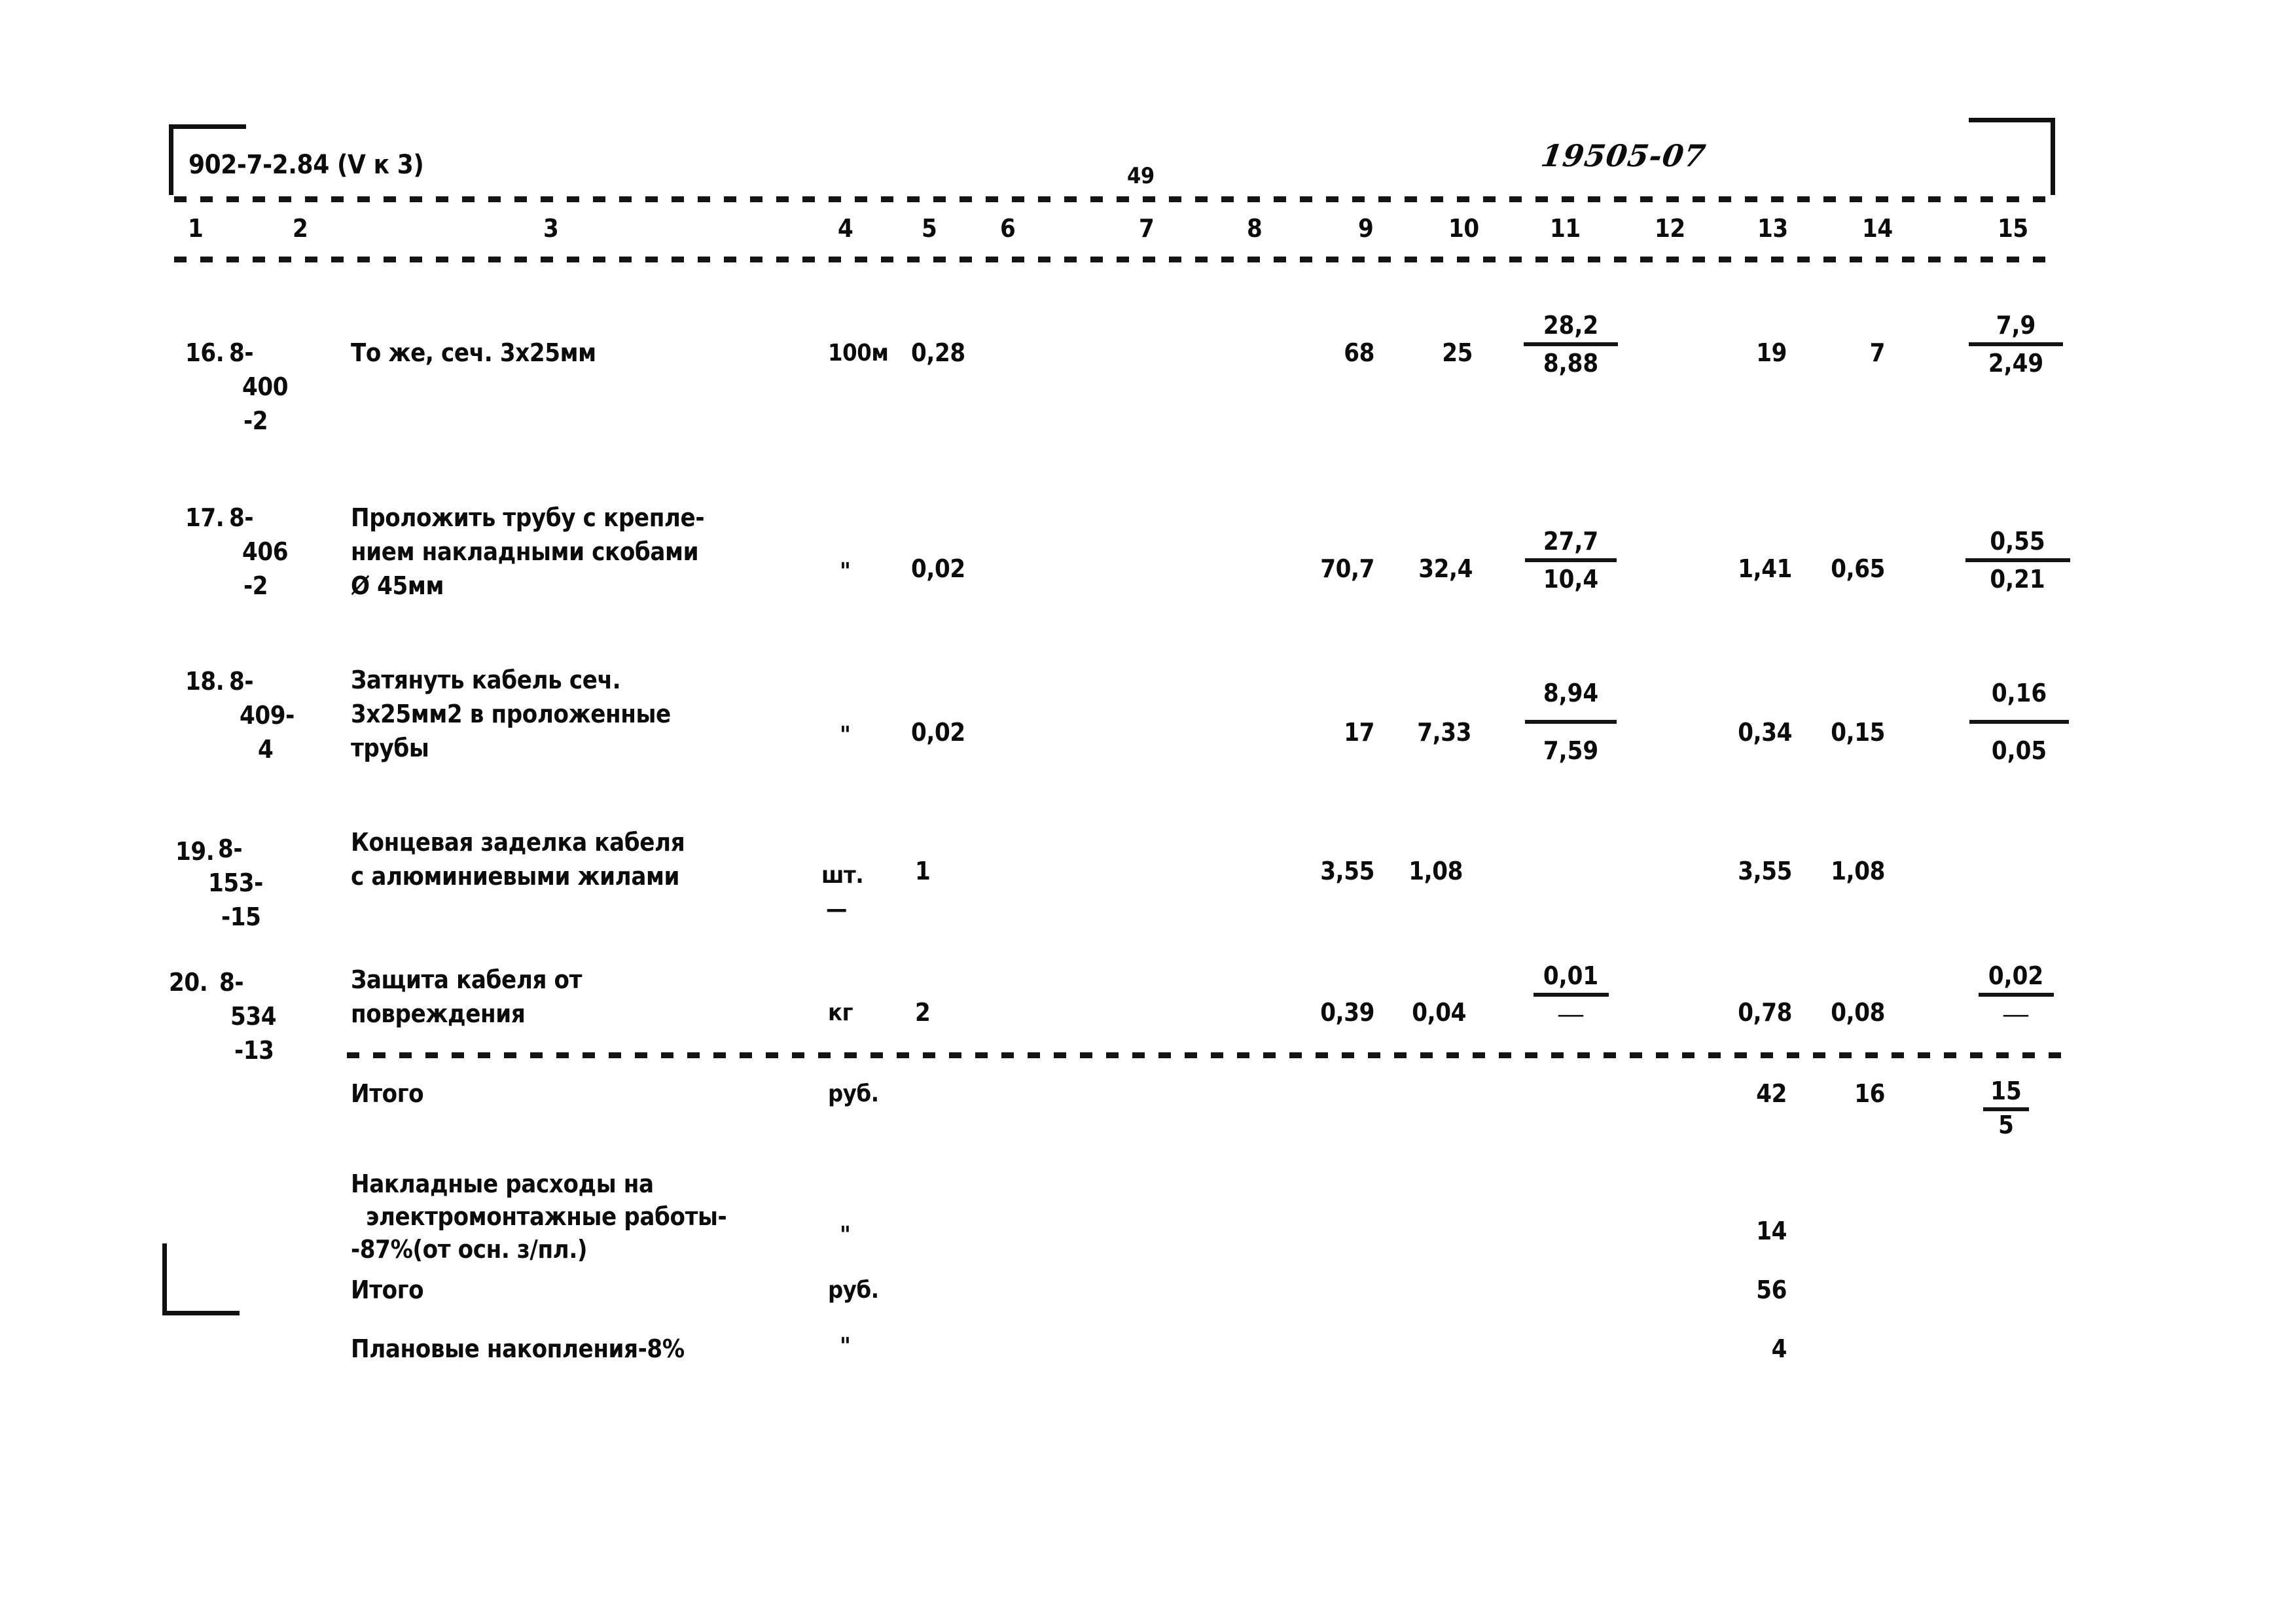  I want to click on table-row-16-col10: 25, so click(1457, 352).